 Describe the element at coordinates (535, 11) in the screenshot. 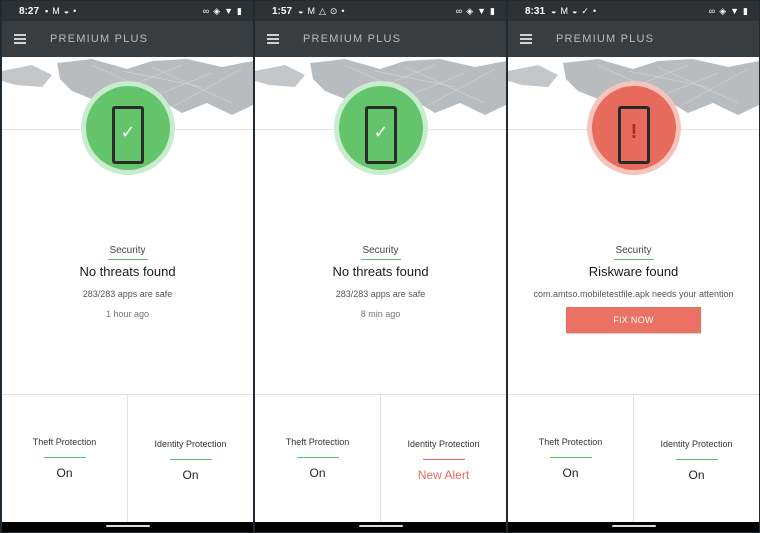

I see `status-time: 8:31` at that location.